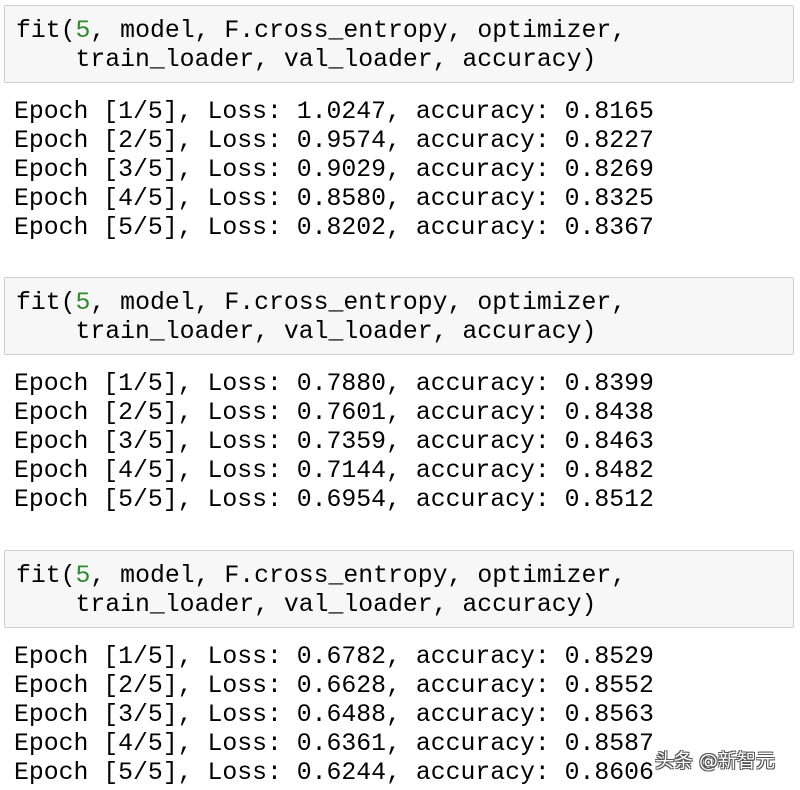 Image resolution: width=800 pixels, height=790 pixels. What do you see at coordinates (609, 471) in the screenshot?
I see `accuracy-value: 0.8482` at bounding box center [609, 471].